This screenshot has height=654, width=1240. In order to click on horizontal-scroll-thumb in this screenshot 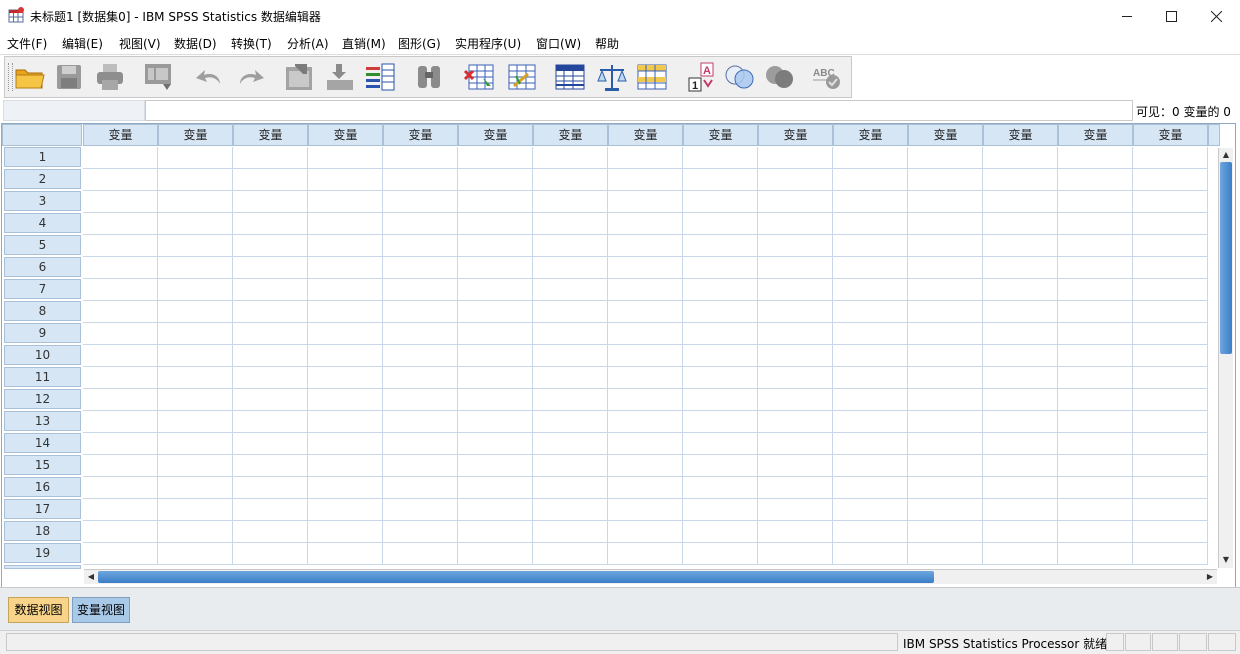, I will do `click(516, 577)`.